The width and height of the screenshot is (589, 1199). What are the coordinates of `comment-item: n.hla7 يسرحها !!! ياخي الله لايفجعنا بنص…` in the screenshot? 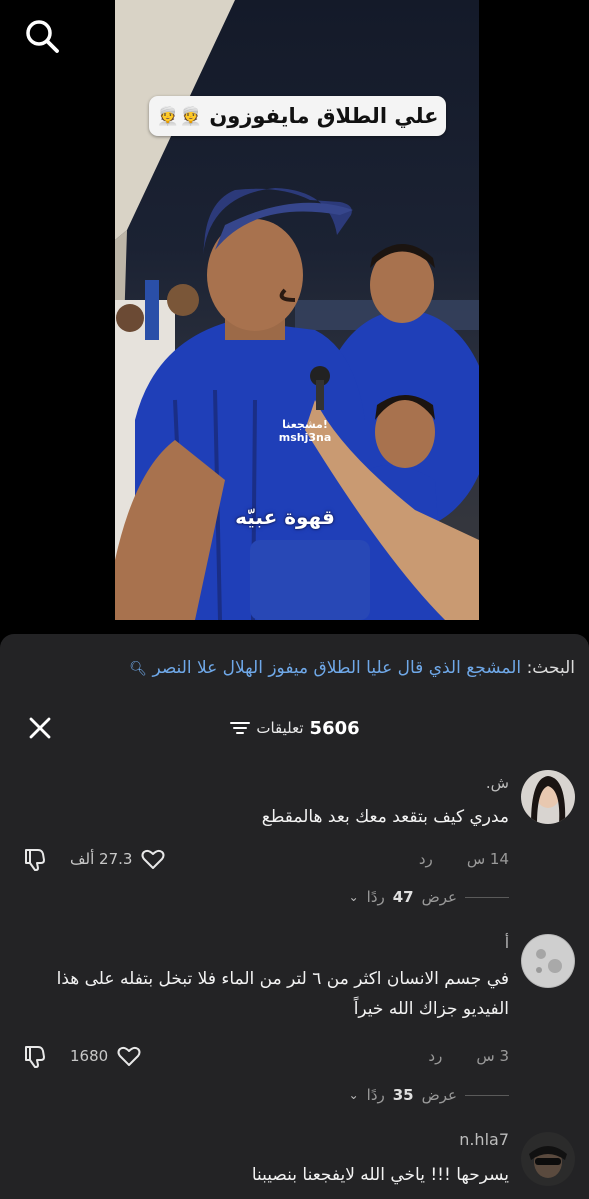 It's located at (294, 1164).